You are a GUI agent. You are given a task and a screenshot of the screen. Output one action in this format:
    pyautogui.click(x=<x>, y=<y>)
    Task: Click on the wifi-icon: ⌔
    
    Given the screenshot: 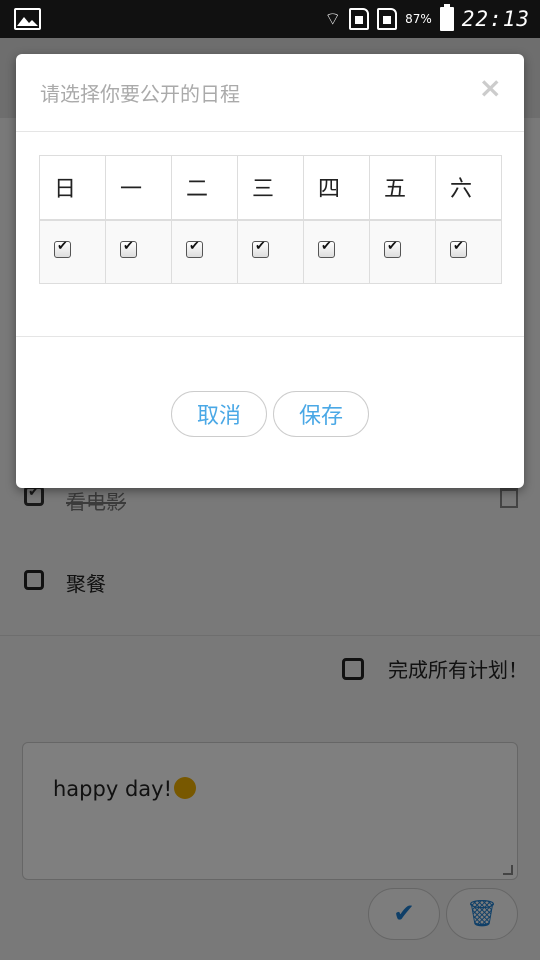 What is the action you would take?
    pyautogui.click(x=333, y=19)
    